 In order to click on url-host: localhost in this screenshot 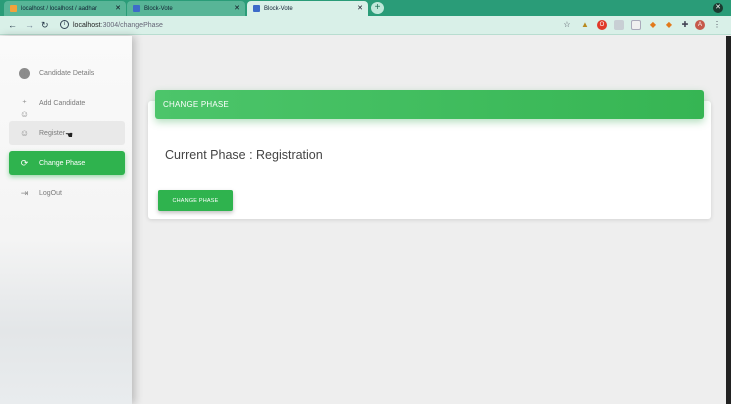, I will do `click(87, 25)`.